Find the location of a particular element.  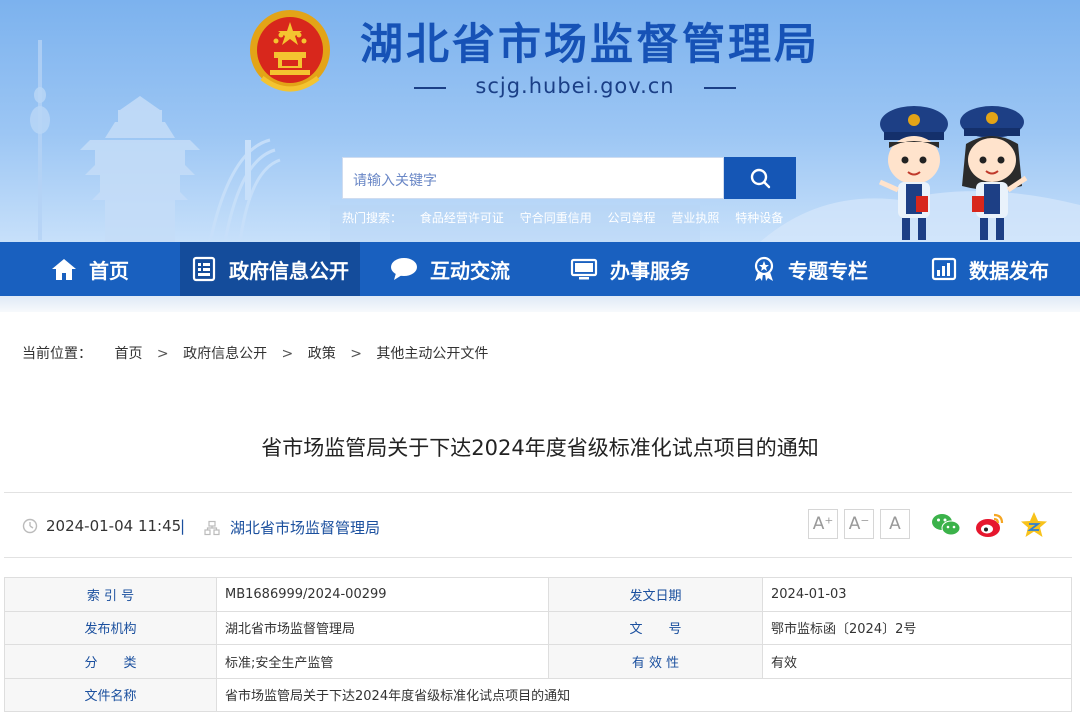

breadcrumb: 当前位置： 首页 > 政府信息公开 > 政策 > 其他主动公开文件 is located at coordinates (258, 353).